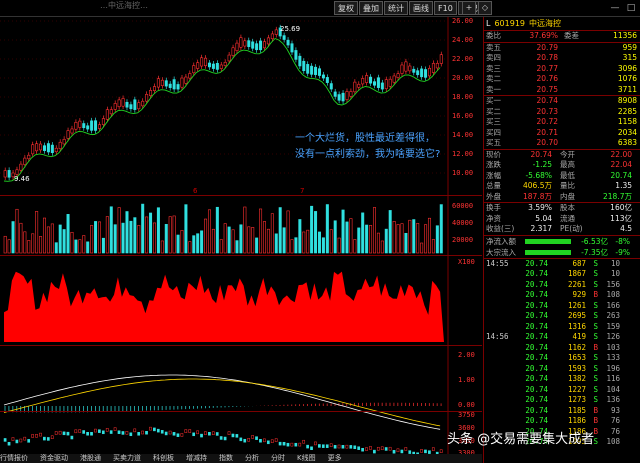 This screenshot has width=640, height=463. Describe the element at coordinates (562, 90) in the screenshot. I see `ask-row: 卖一 20.75 3711` at that location.